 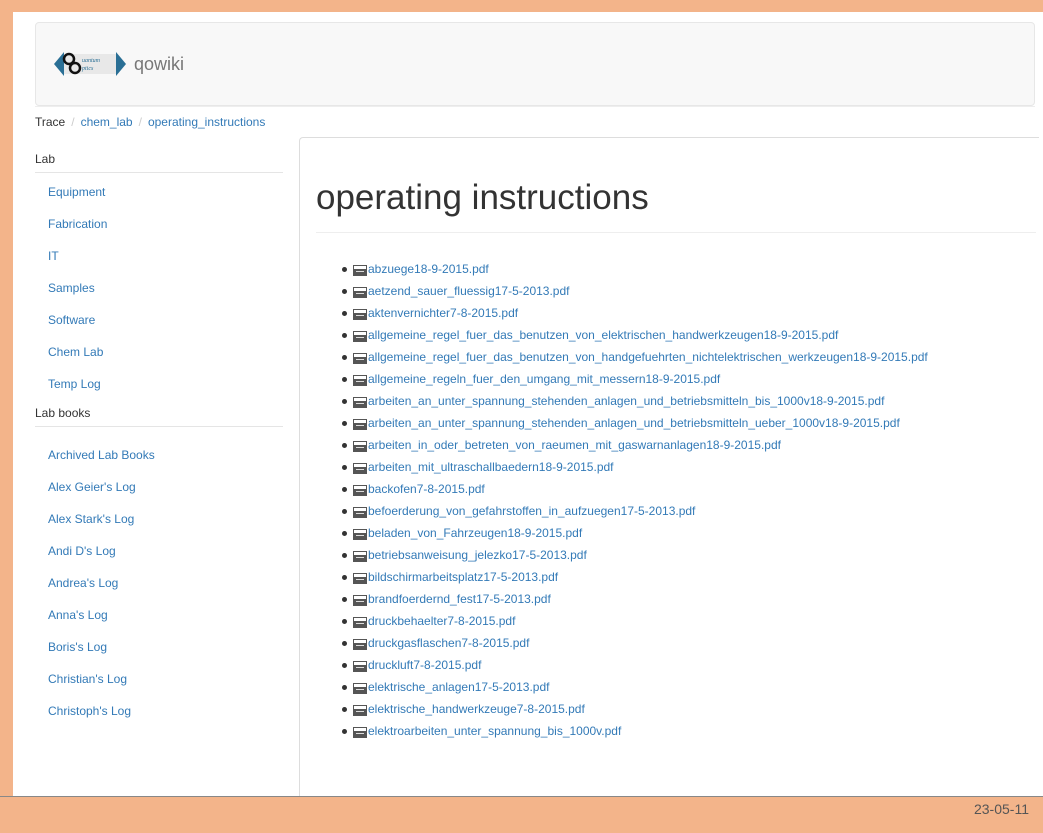 I want to click on file-link: abzuege18-9-2015.pdf, so click(x=428, y=269).